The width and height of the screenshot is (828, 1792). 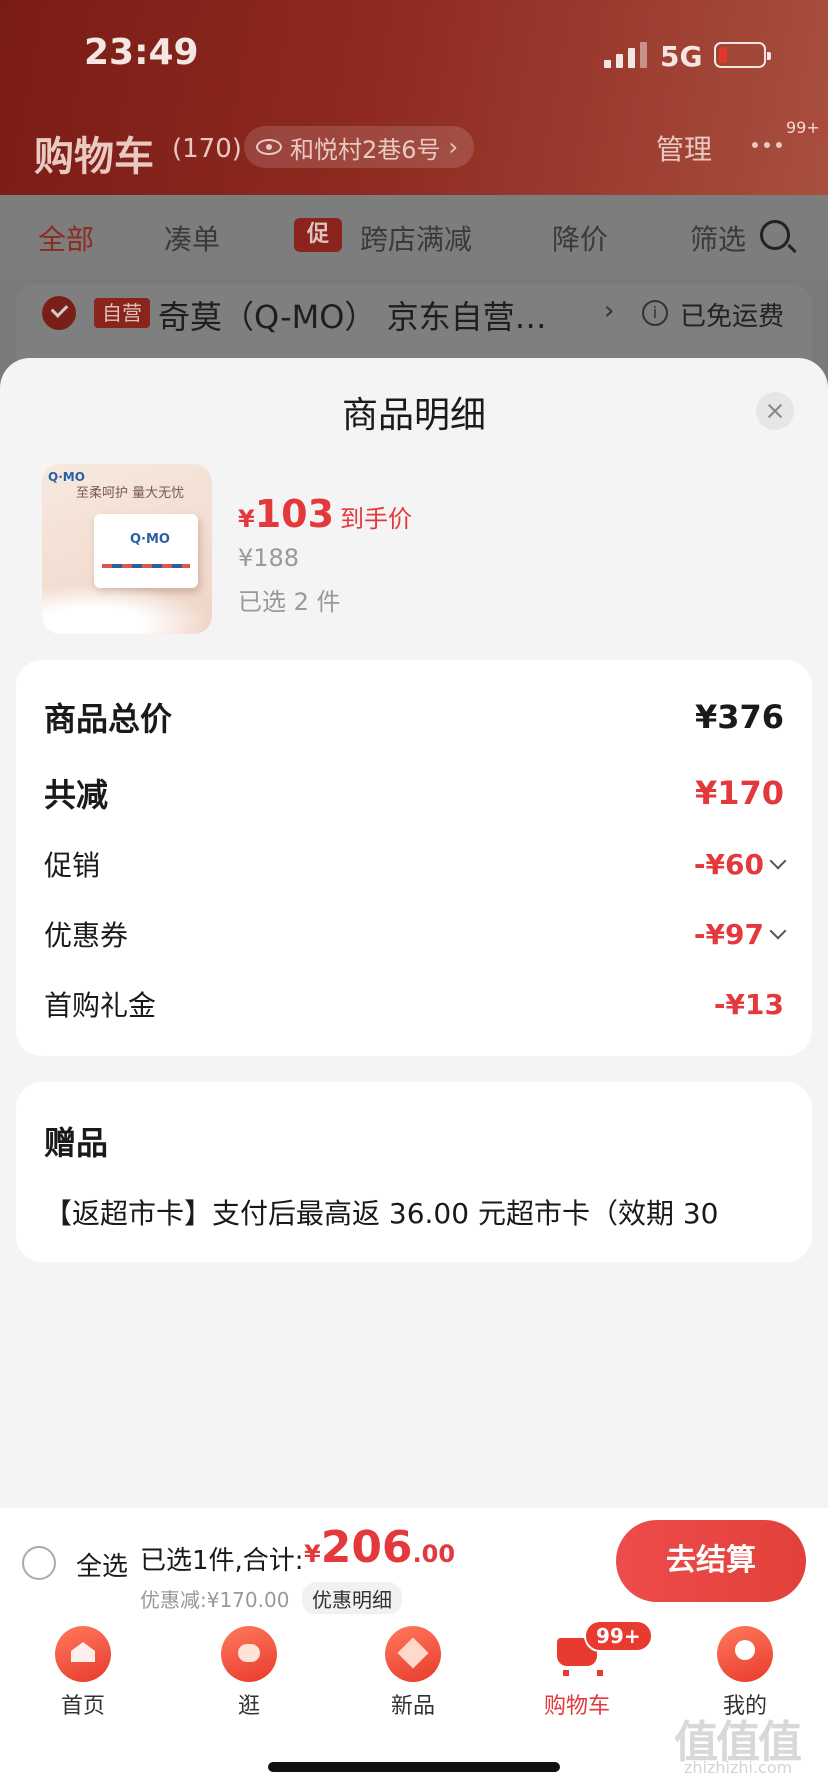 I want to click on tab-new: 新品, so click(x=413, y=1673).